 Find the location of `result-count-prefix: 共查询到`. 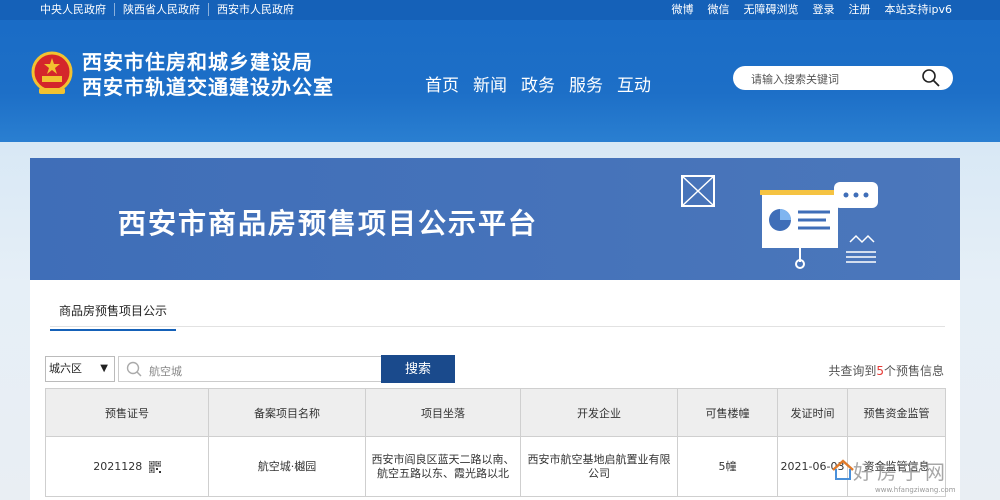

result-count-prefix: 共查询到 is located at coordinates (852, 371).